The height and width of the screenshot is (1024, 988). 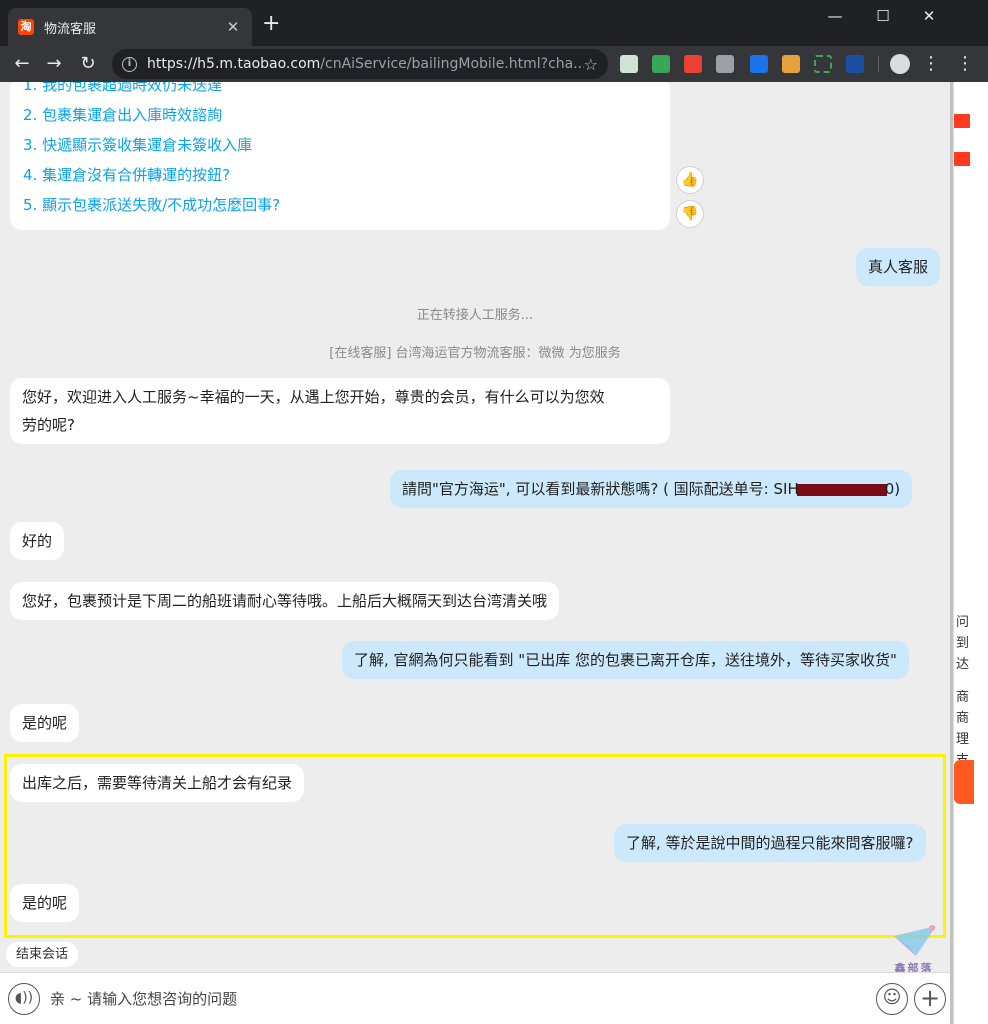 I want to click on faq-item: 3. 快遞顯示簽收集運倉未簽收入庫, so click(x=340, y=145).